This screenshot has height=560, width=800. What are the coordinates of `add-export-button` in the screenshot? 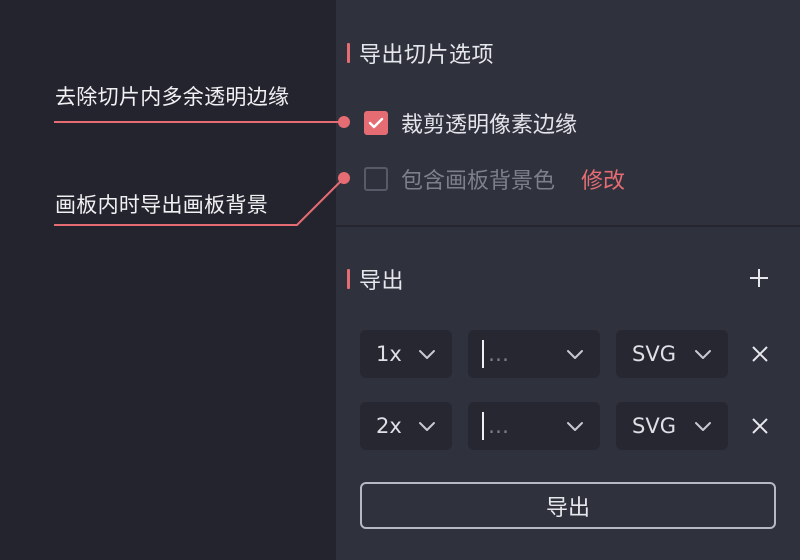 It's located at (759, 278).